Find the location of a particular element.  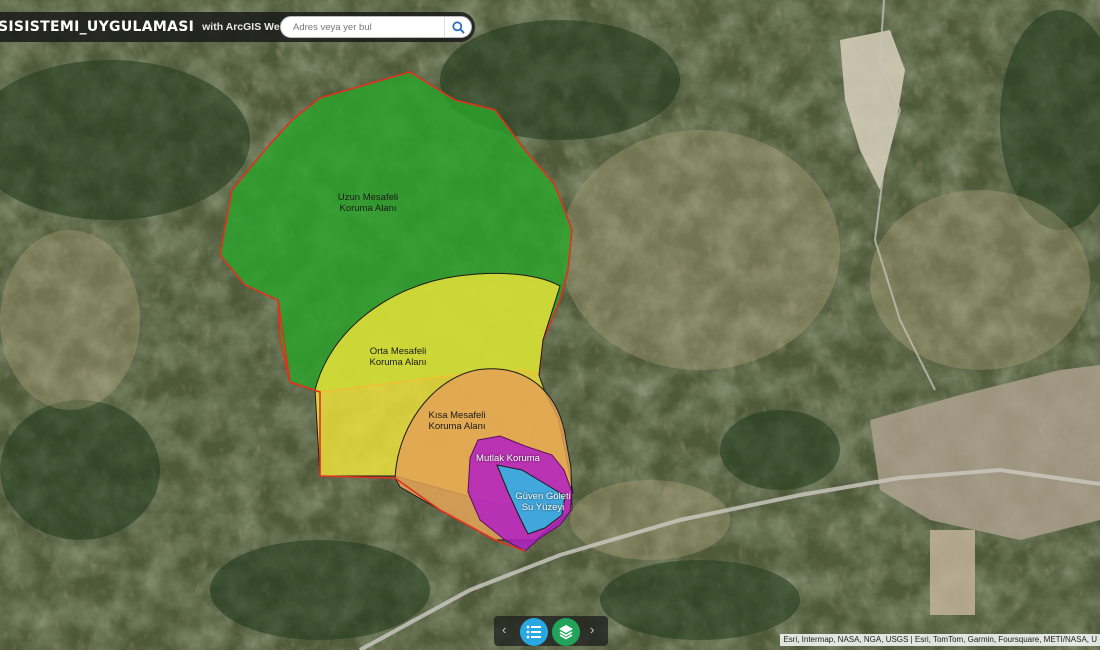

list-icon is located at coordinates (533, 632).